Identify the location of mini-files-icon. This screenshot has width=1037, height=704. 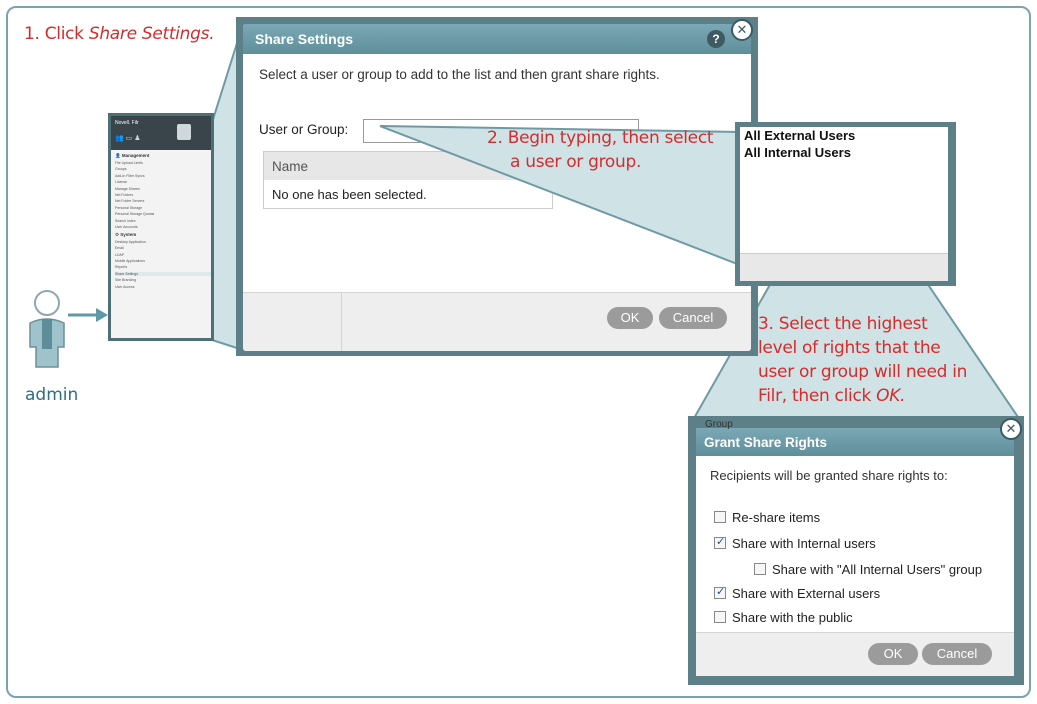
(184, 132).